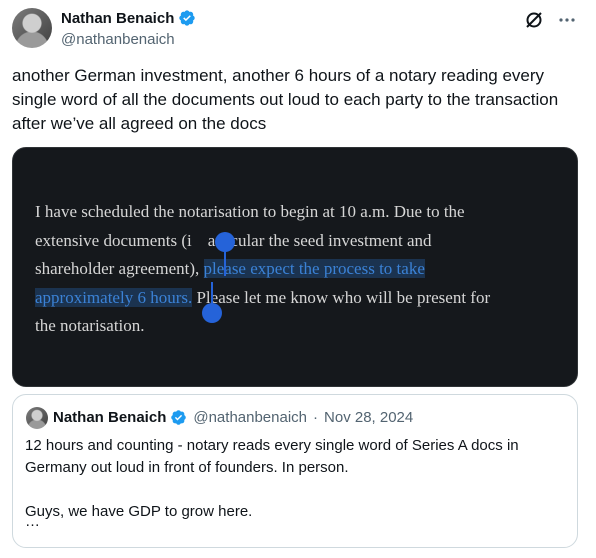 The image size is (596, 558). Describe the element at coordinates (314, 268) in the screenshot. I see `selected-text: please expect the process to take` at that location.